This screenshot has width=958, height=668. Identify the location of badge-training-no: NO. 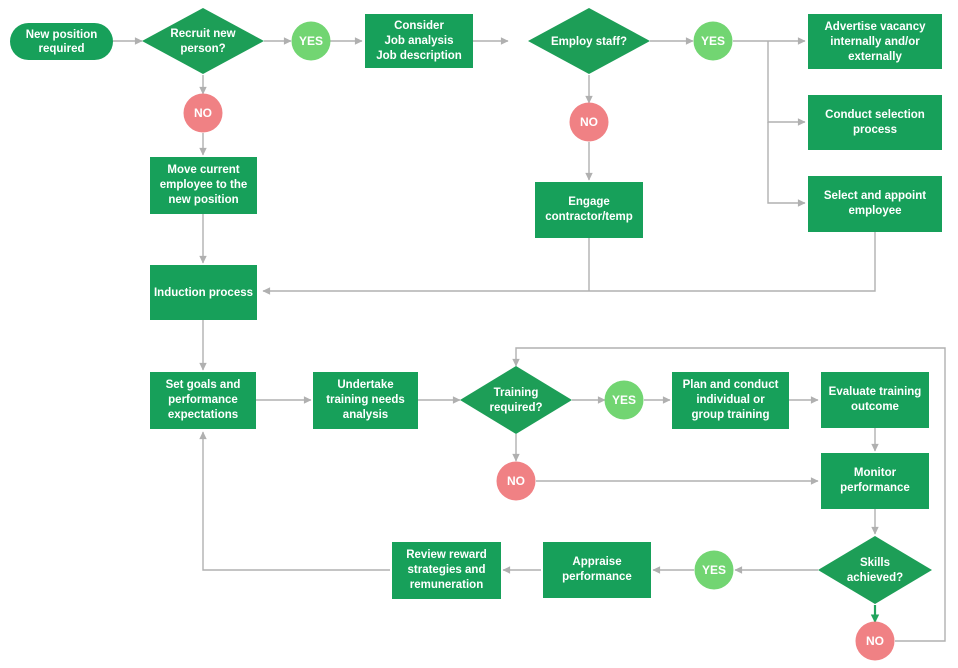
(516, 481).